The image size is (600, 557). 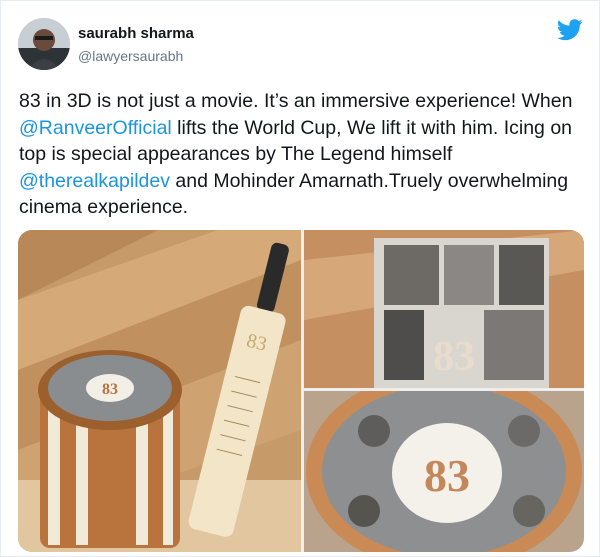 I want to click on box-label: 83, so click(x=454, y=357).